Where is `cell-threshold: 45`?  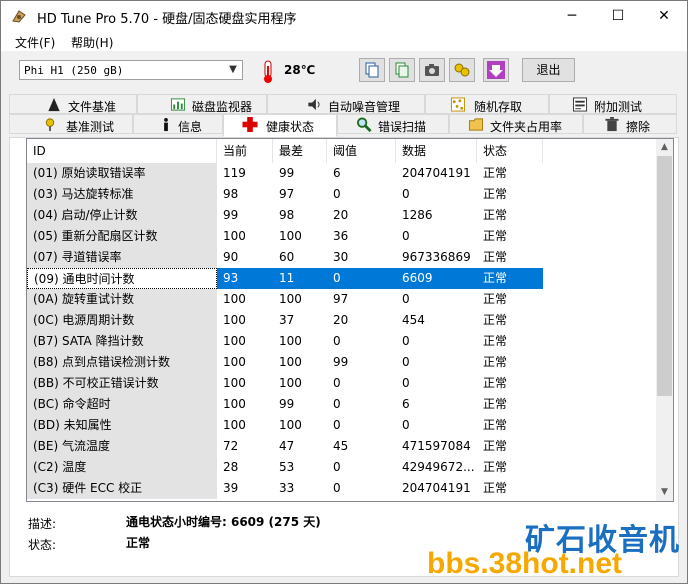
cell-threshold: 45 is located at coordinates (341, 446).